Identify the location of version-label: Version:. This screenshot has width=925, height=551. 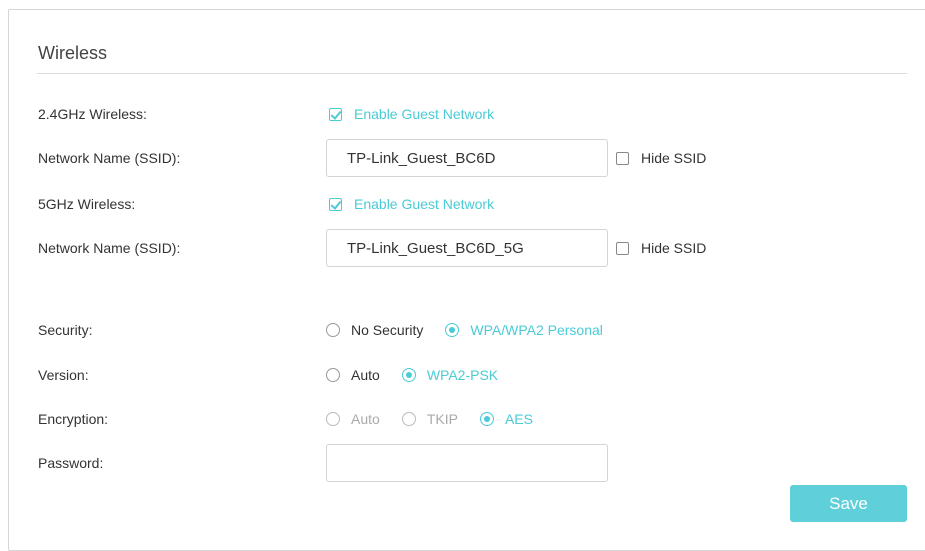
(63, 375).